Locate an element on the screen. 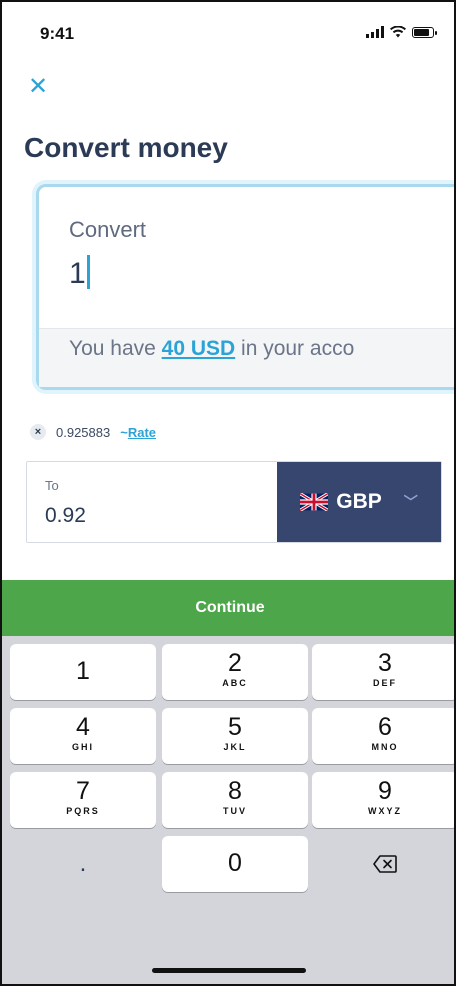  home-indicator is located at coordinates (229, 970).